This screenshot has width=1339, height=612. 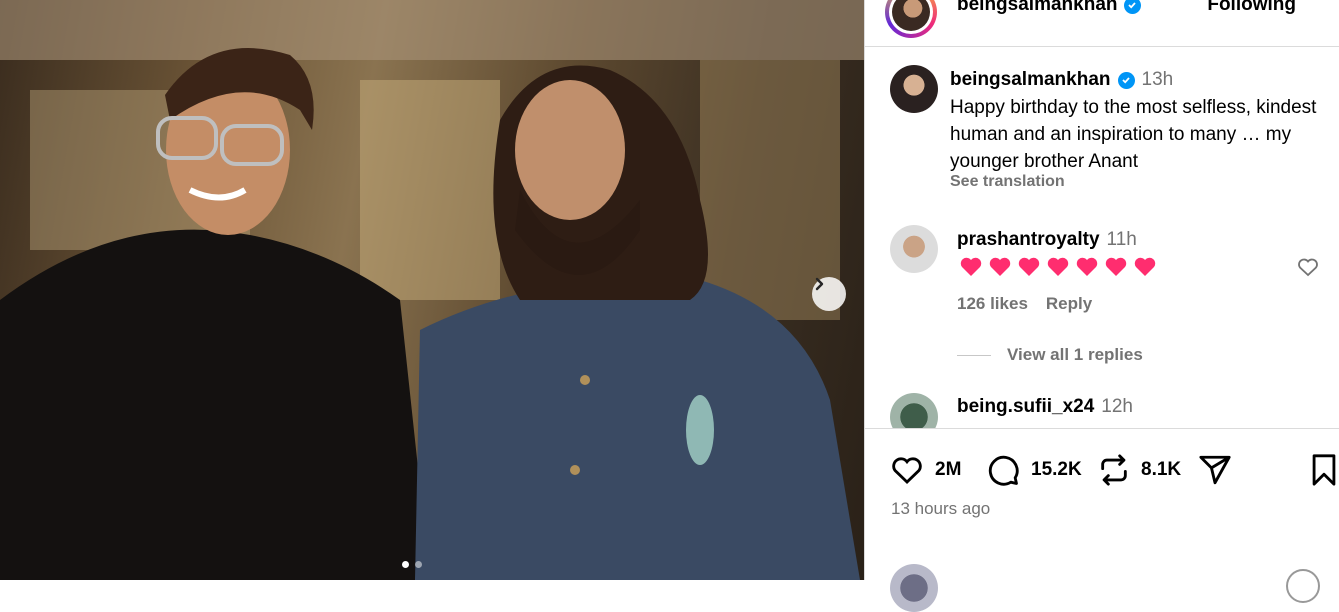 I want to click on comment-count: 15.2K, so click(x=1056, y=470).